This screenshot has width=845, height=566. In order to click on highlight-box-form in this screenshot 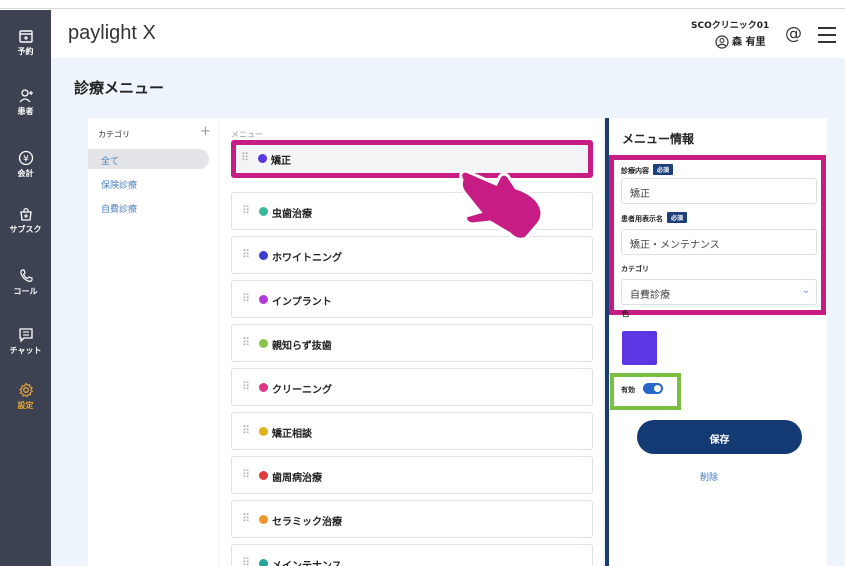, I will do `click(717, 235)`.